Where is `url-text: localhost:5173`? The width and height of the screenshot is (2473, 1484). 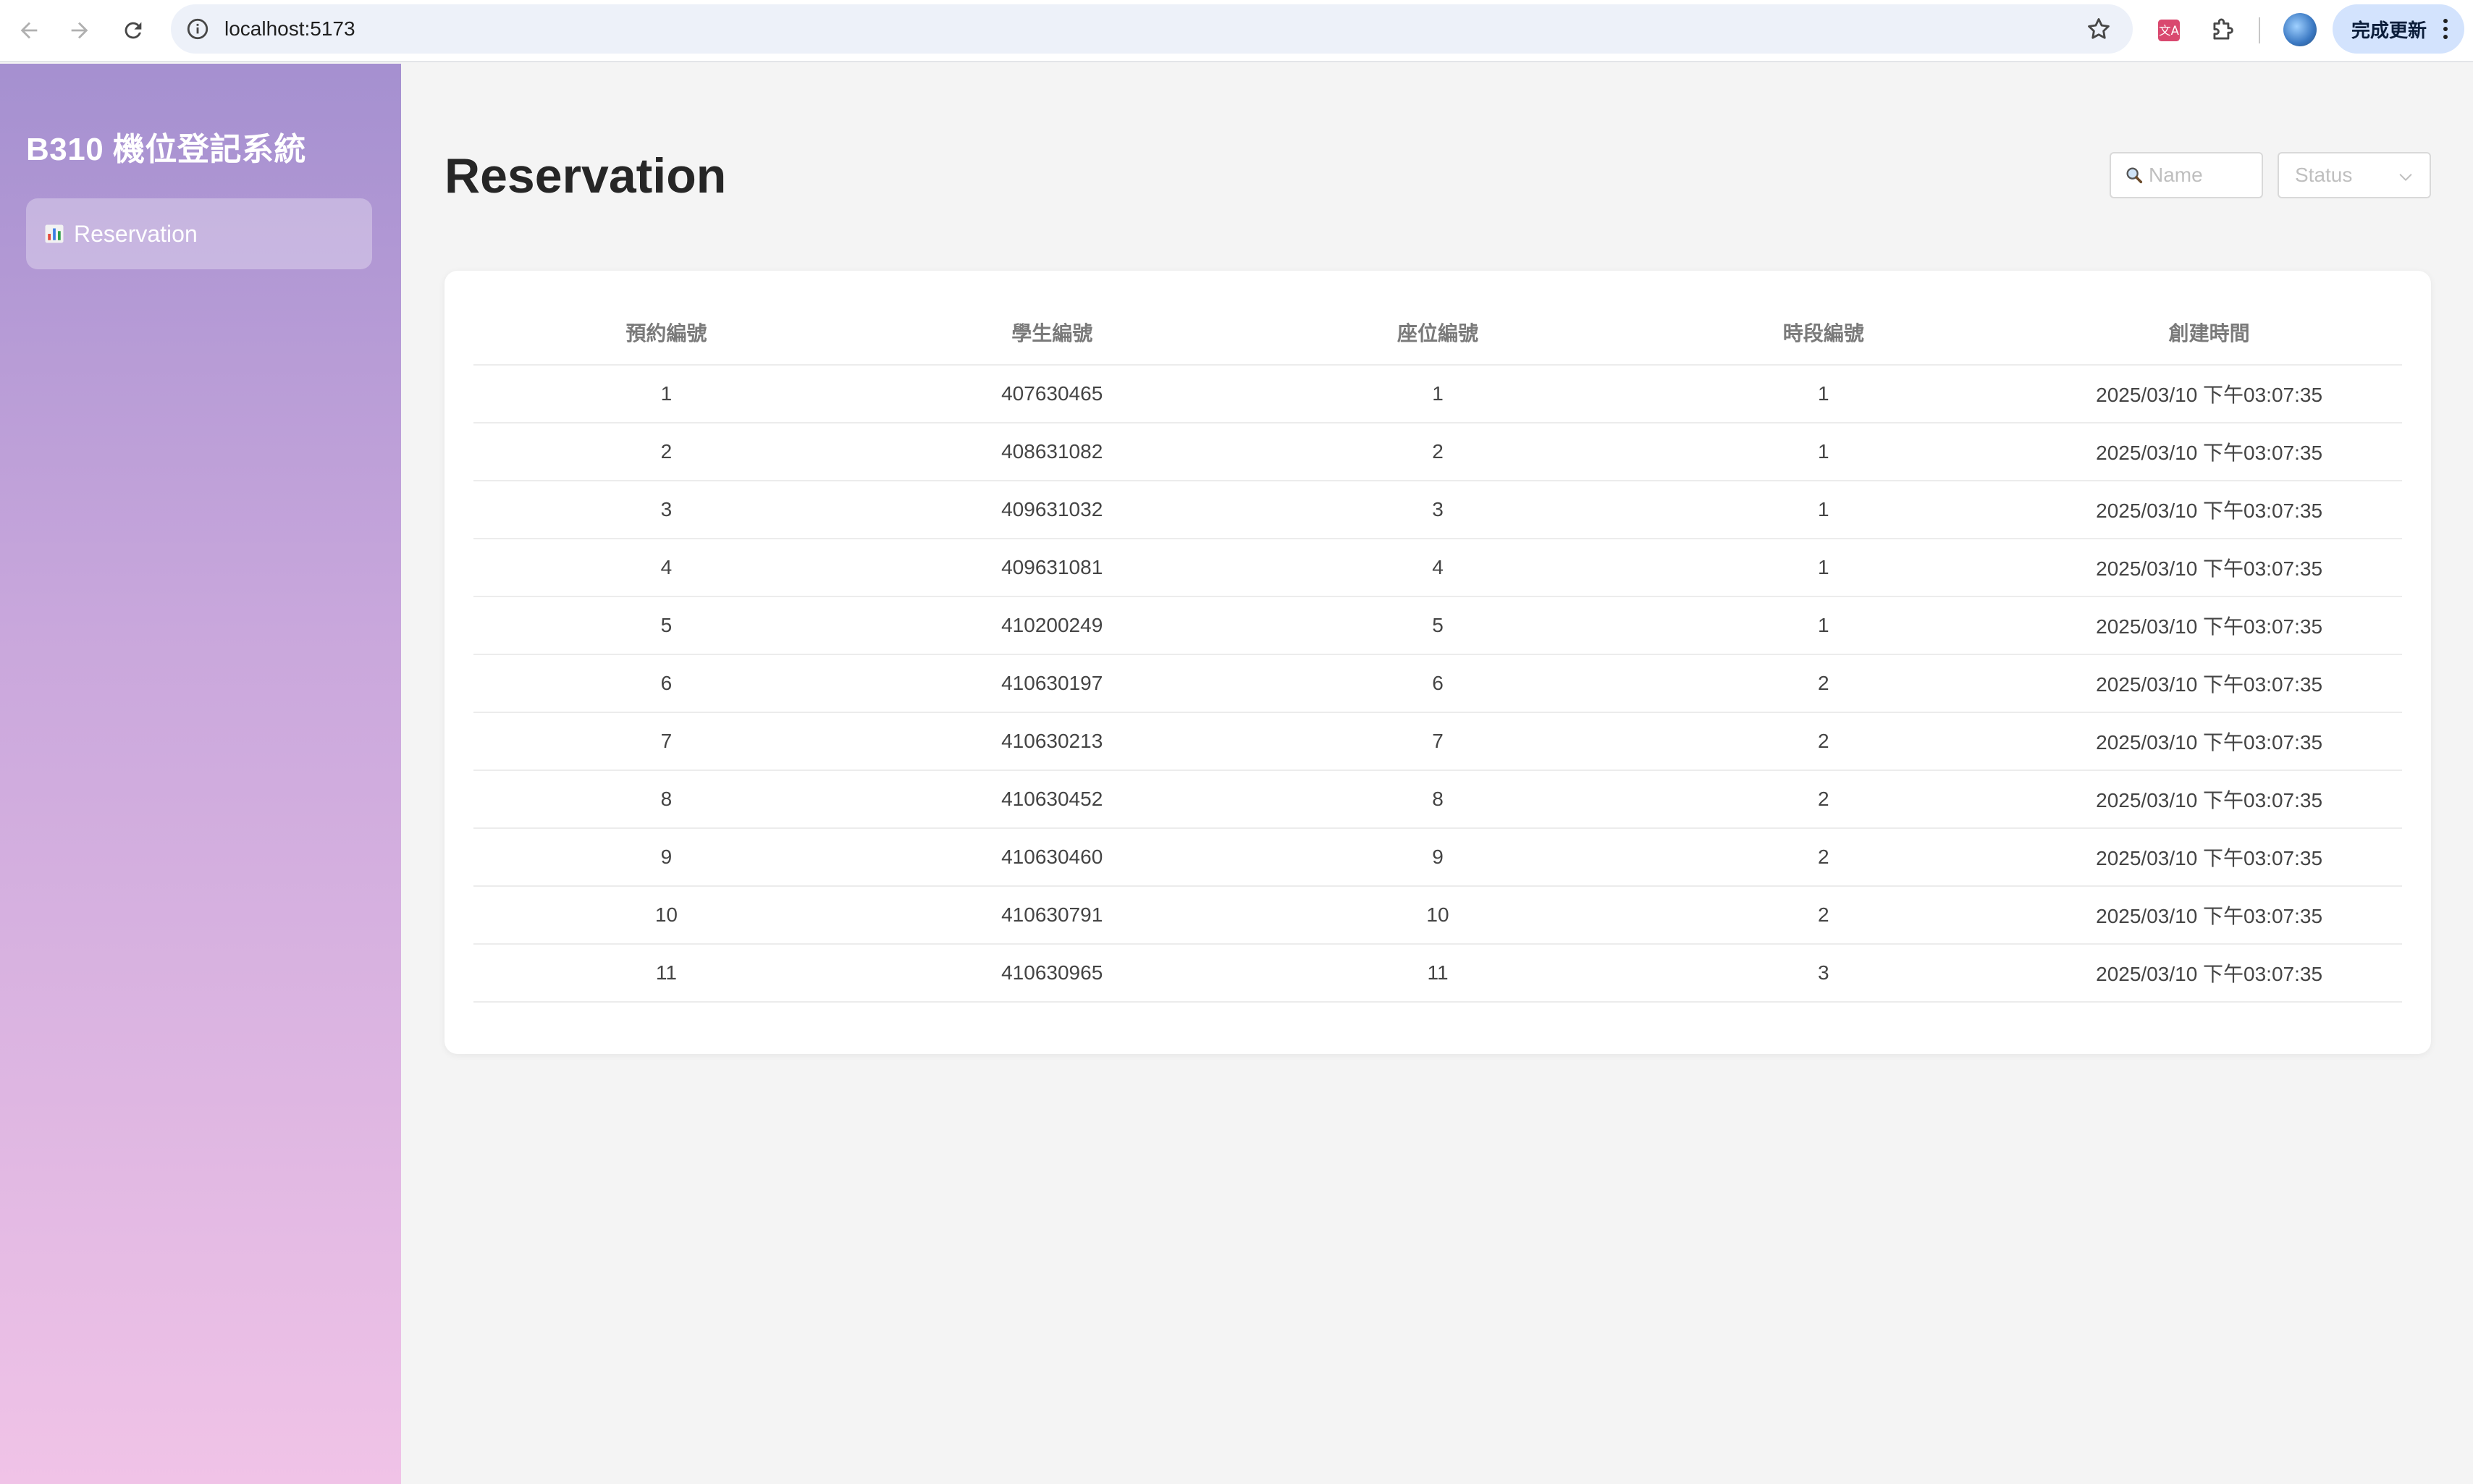
url-text: localhost:5173 is located at coordinates (290, 29).